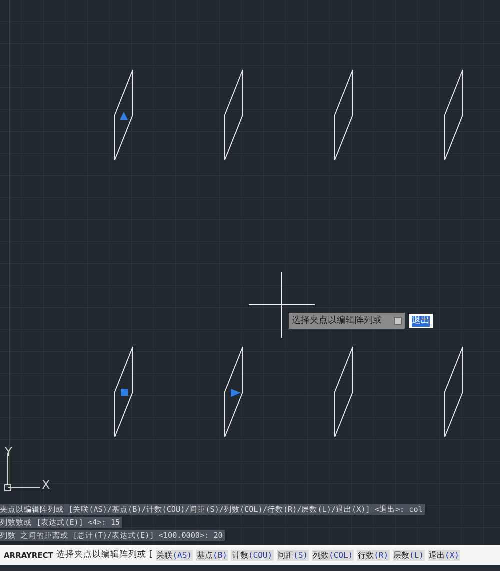 This screenshot has width=500, height=571. What do you see at coordinates (151, 555) in the screenshot?
I see `bracket: [` at bounding box center [151, 555].